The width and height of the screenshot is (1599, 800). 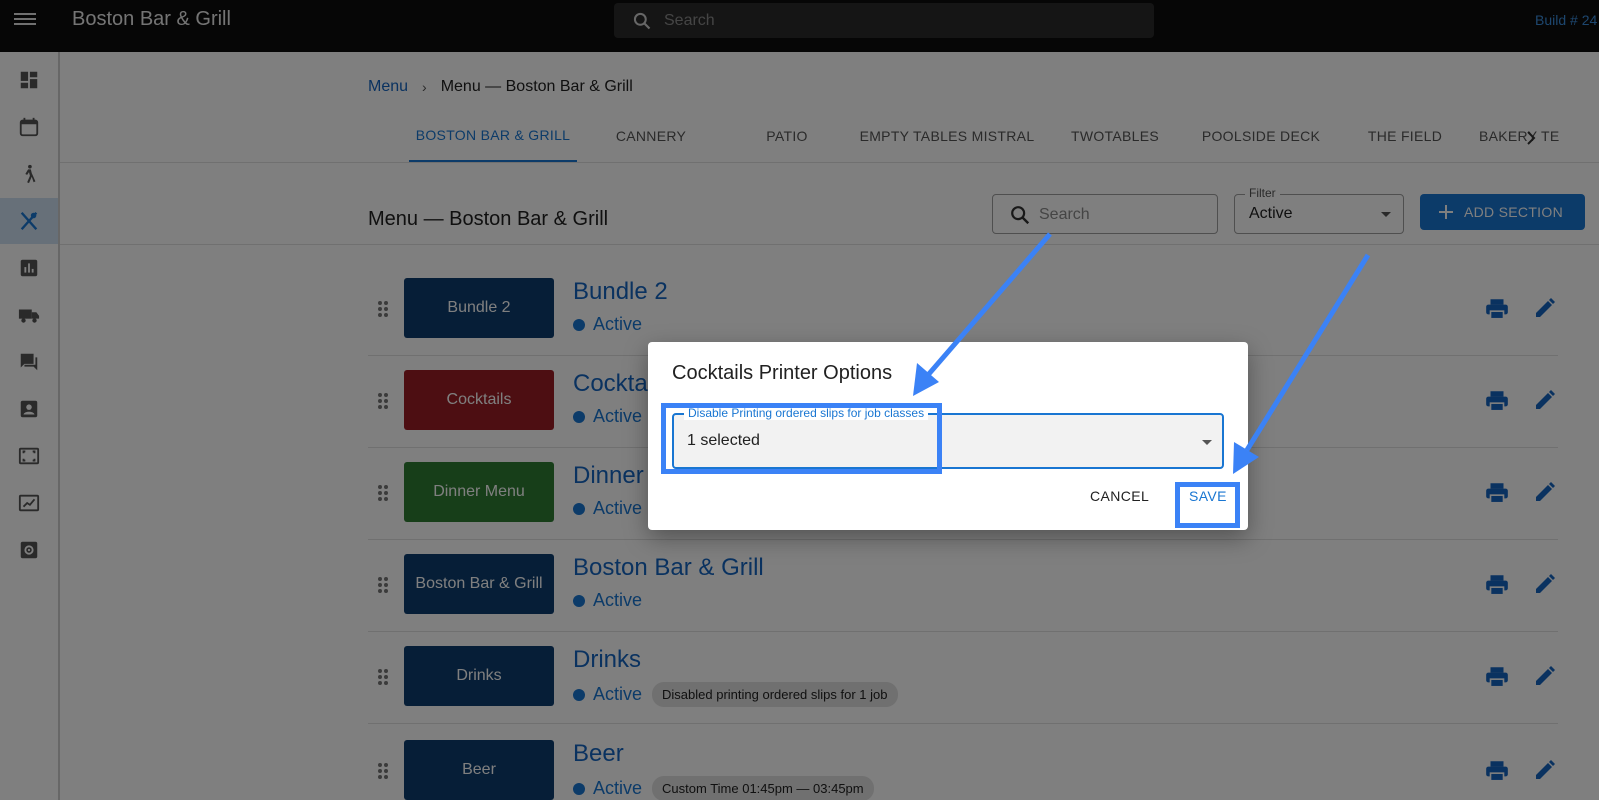 I want to click on annotation-arrows, so click(x=1142, y=353).